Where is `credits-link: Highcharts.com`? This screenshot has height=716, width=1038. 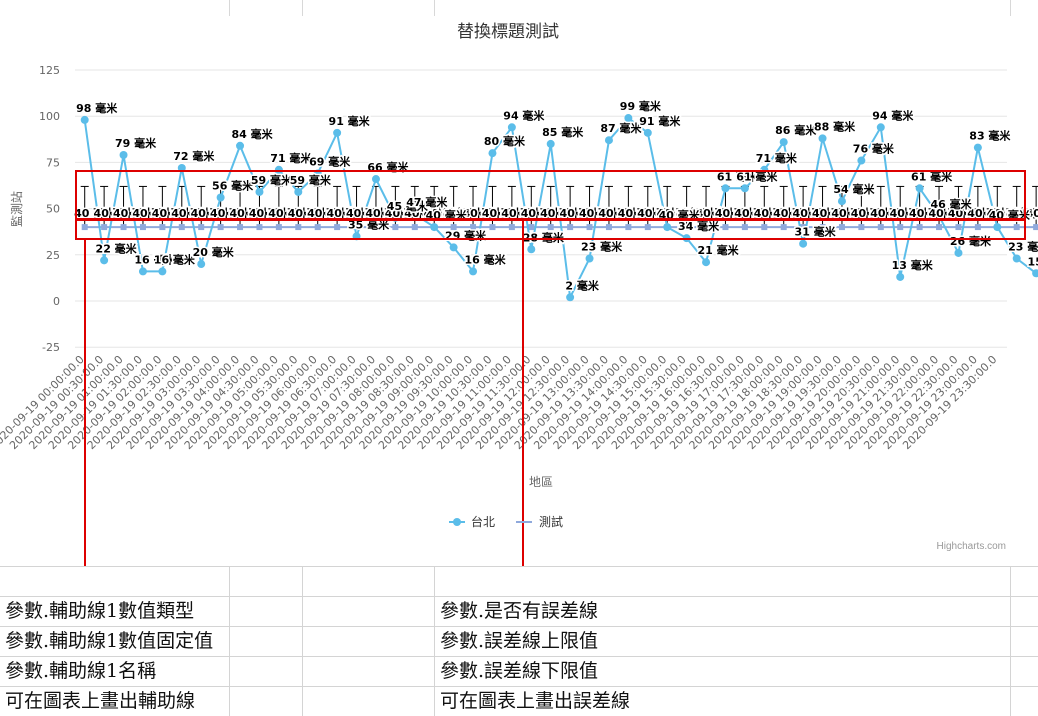 credits-link: Highcharts.com is located at coordinates (971, 546).